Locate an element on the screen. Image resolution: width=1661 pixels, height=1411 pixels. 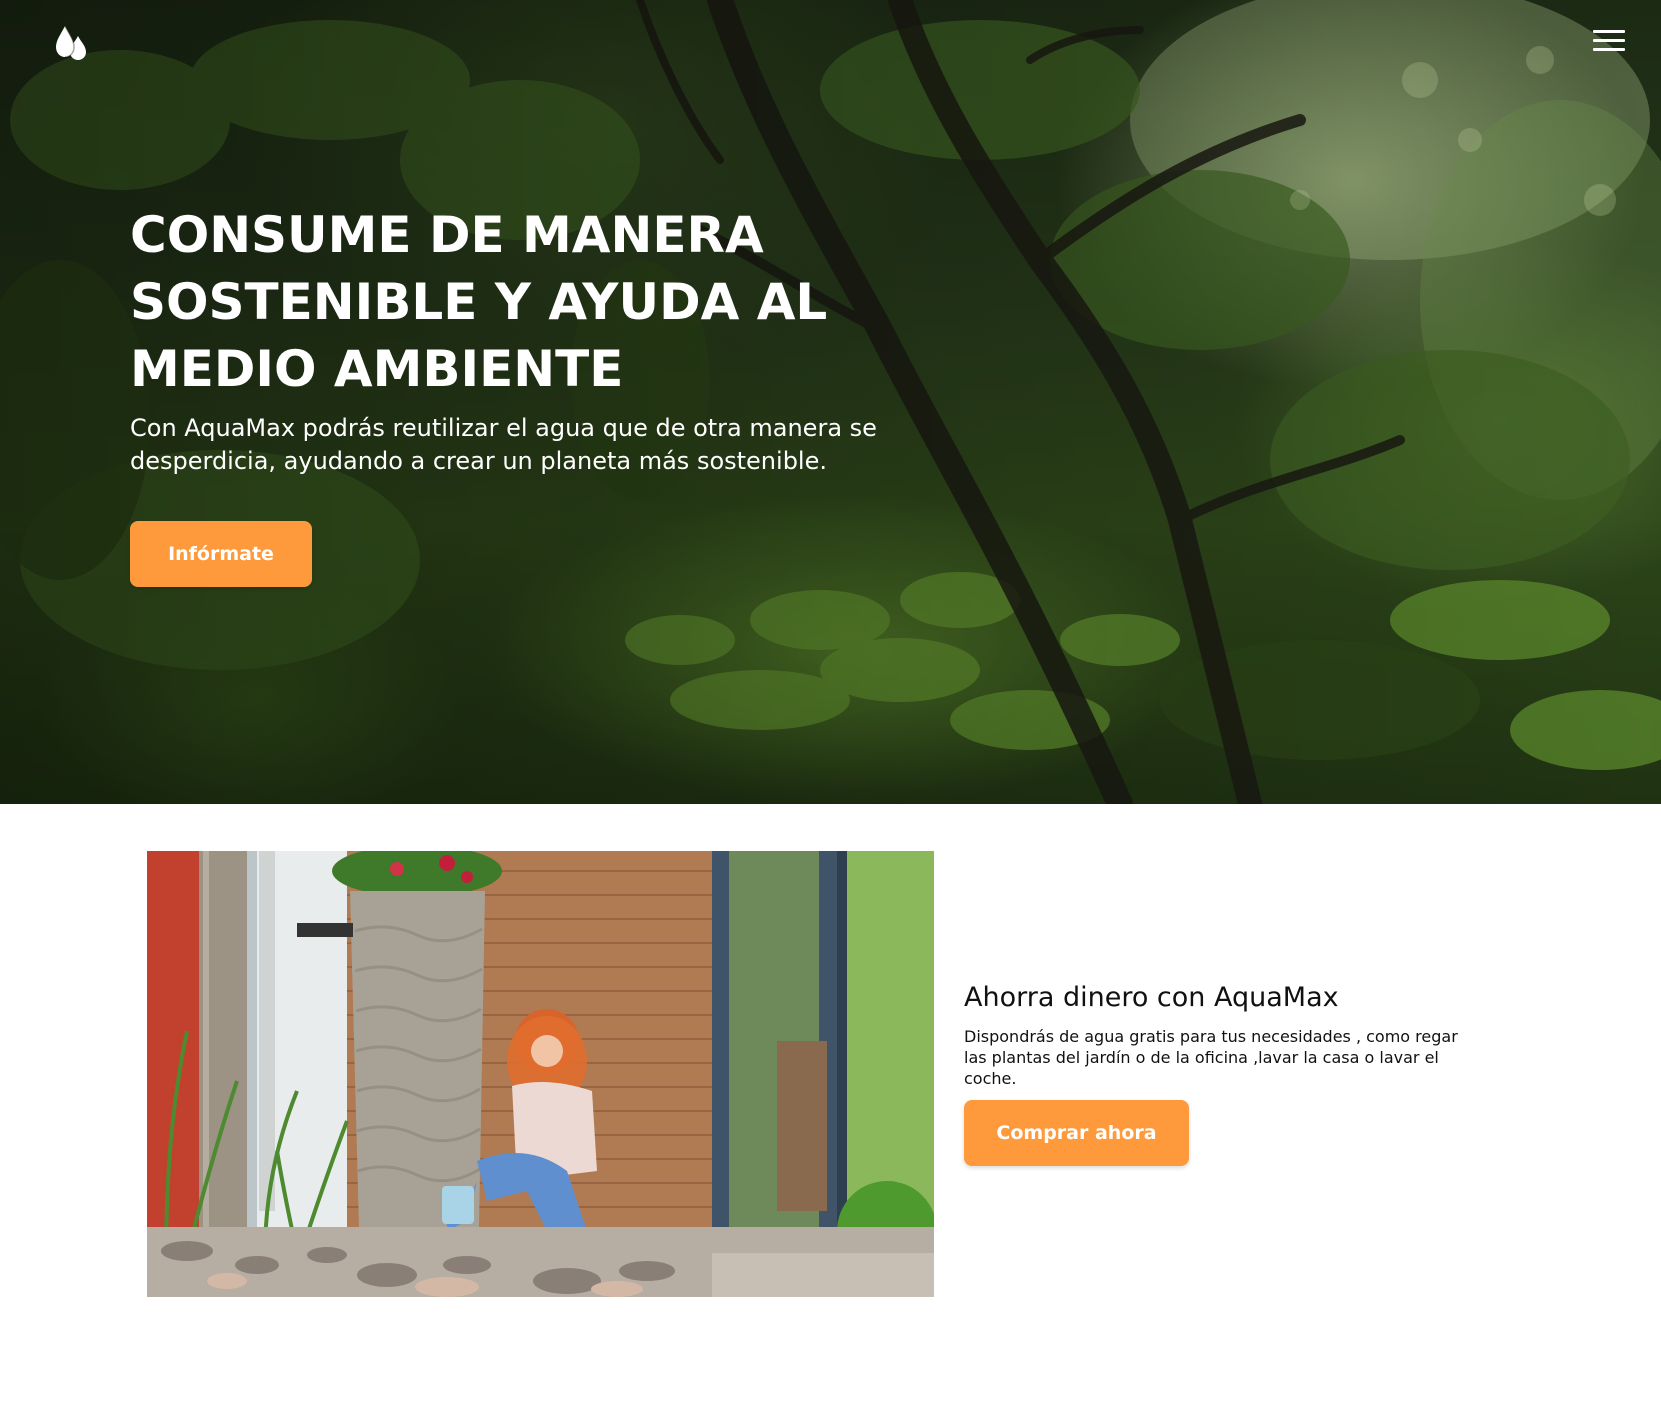
comprar-ahora-button: Comprar ahora is located at coordinates (1076, 1133).